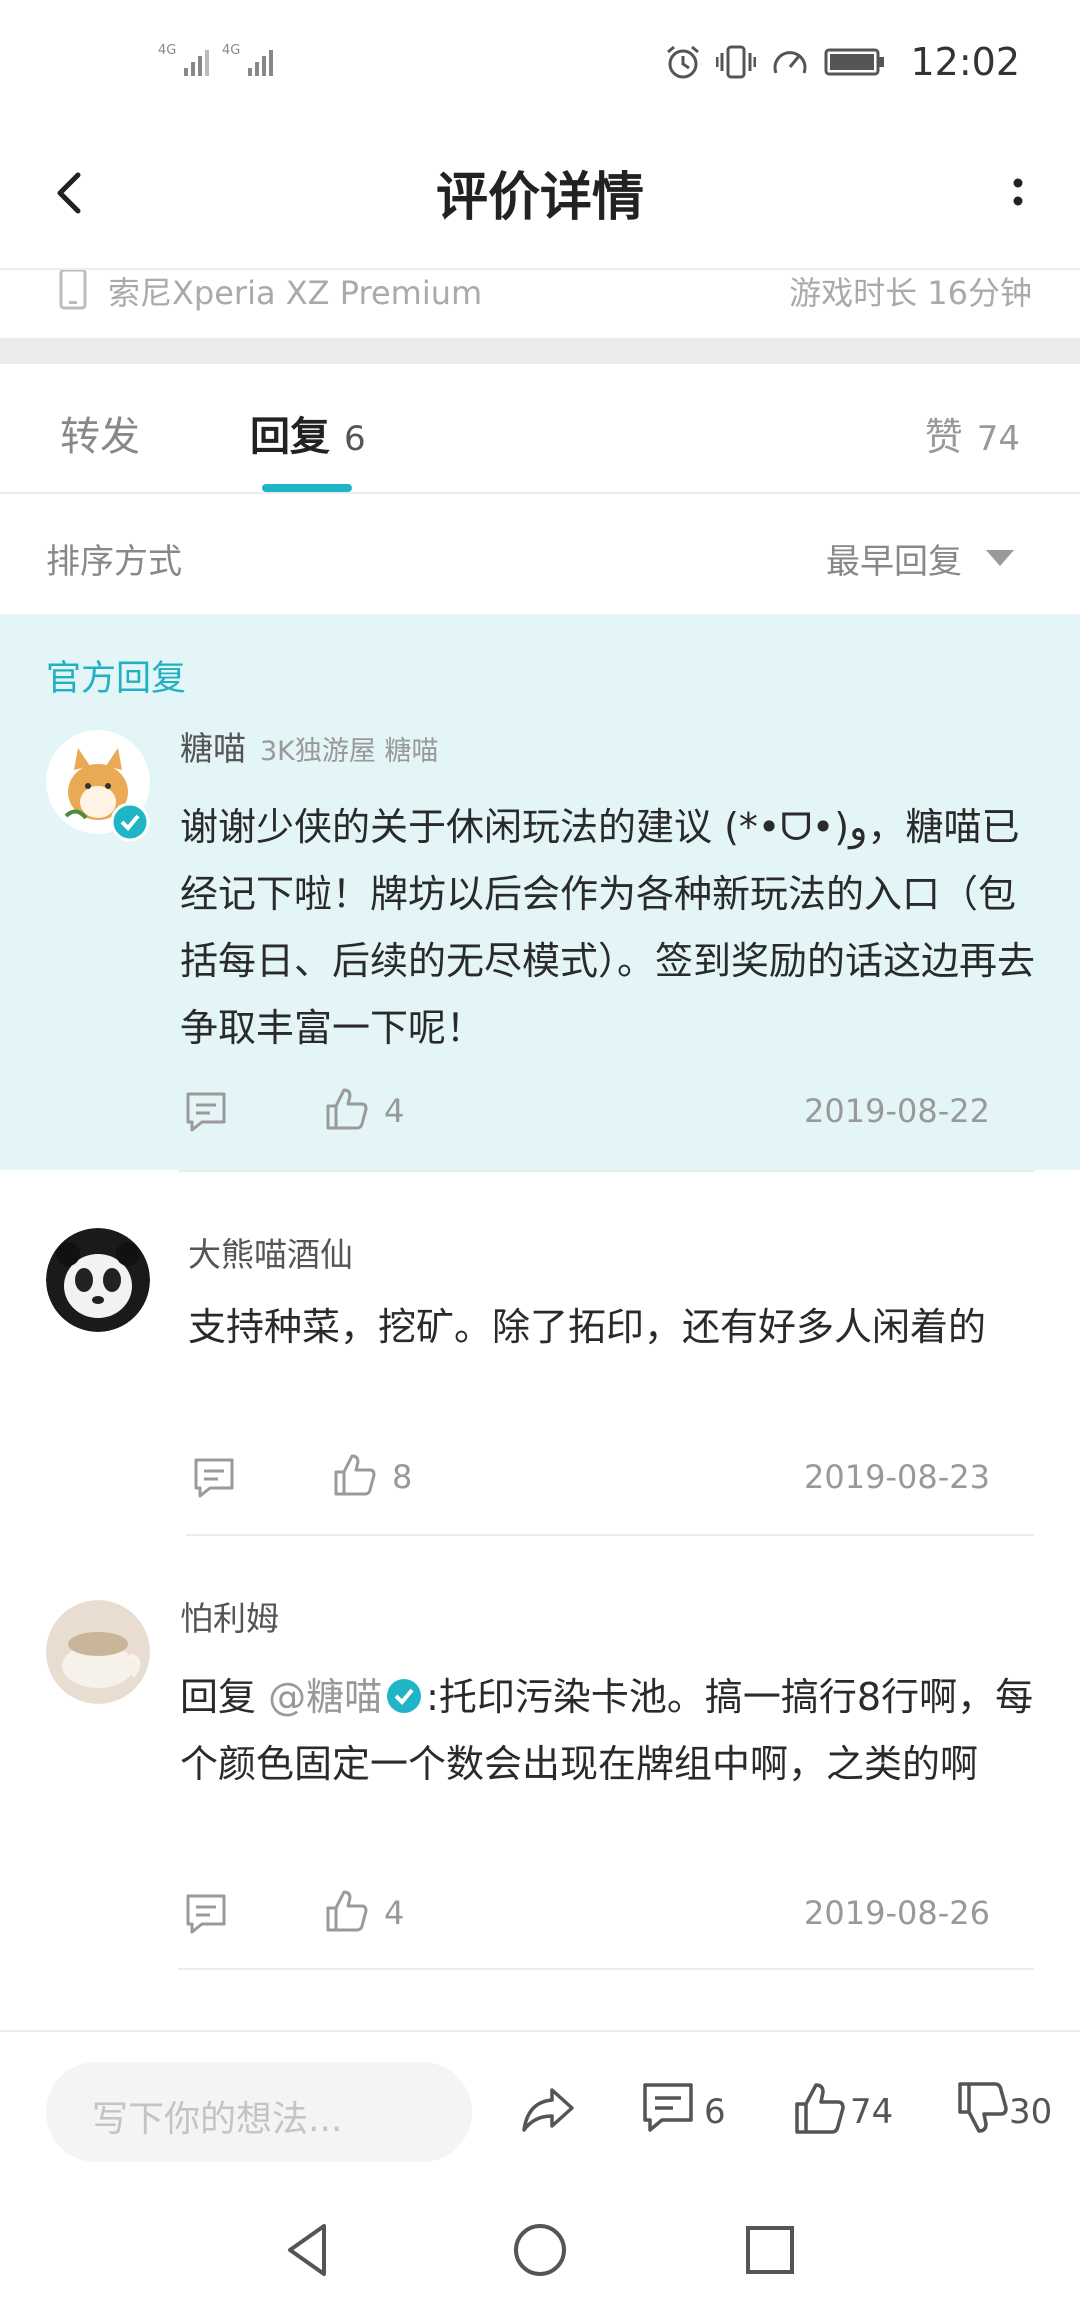  Describe the element at coordinates (349, 751) in the screenshot. I see `author-subtitle: 3K独游屋 糖喵` at that location.